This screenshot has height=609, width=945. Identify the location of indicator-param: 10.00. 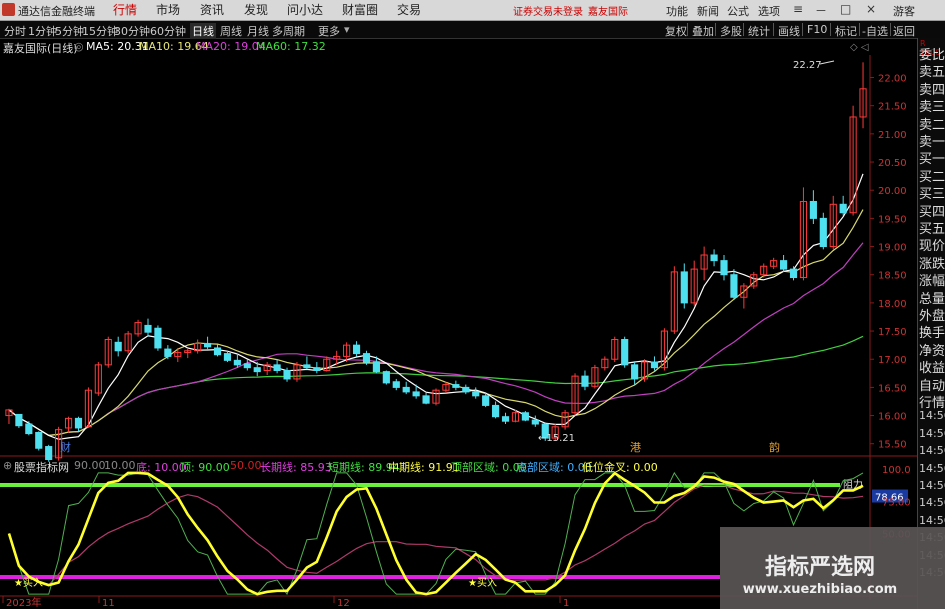
(120, 465).